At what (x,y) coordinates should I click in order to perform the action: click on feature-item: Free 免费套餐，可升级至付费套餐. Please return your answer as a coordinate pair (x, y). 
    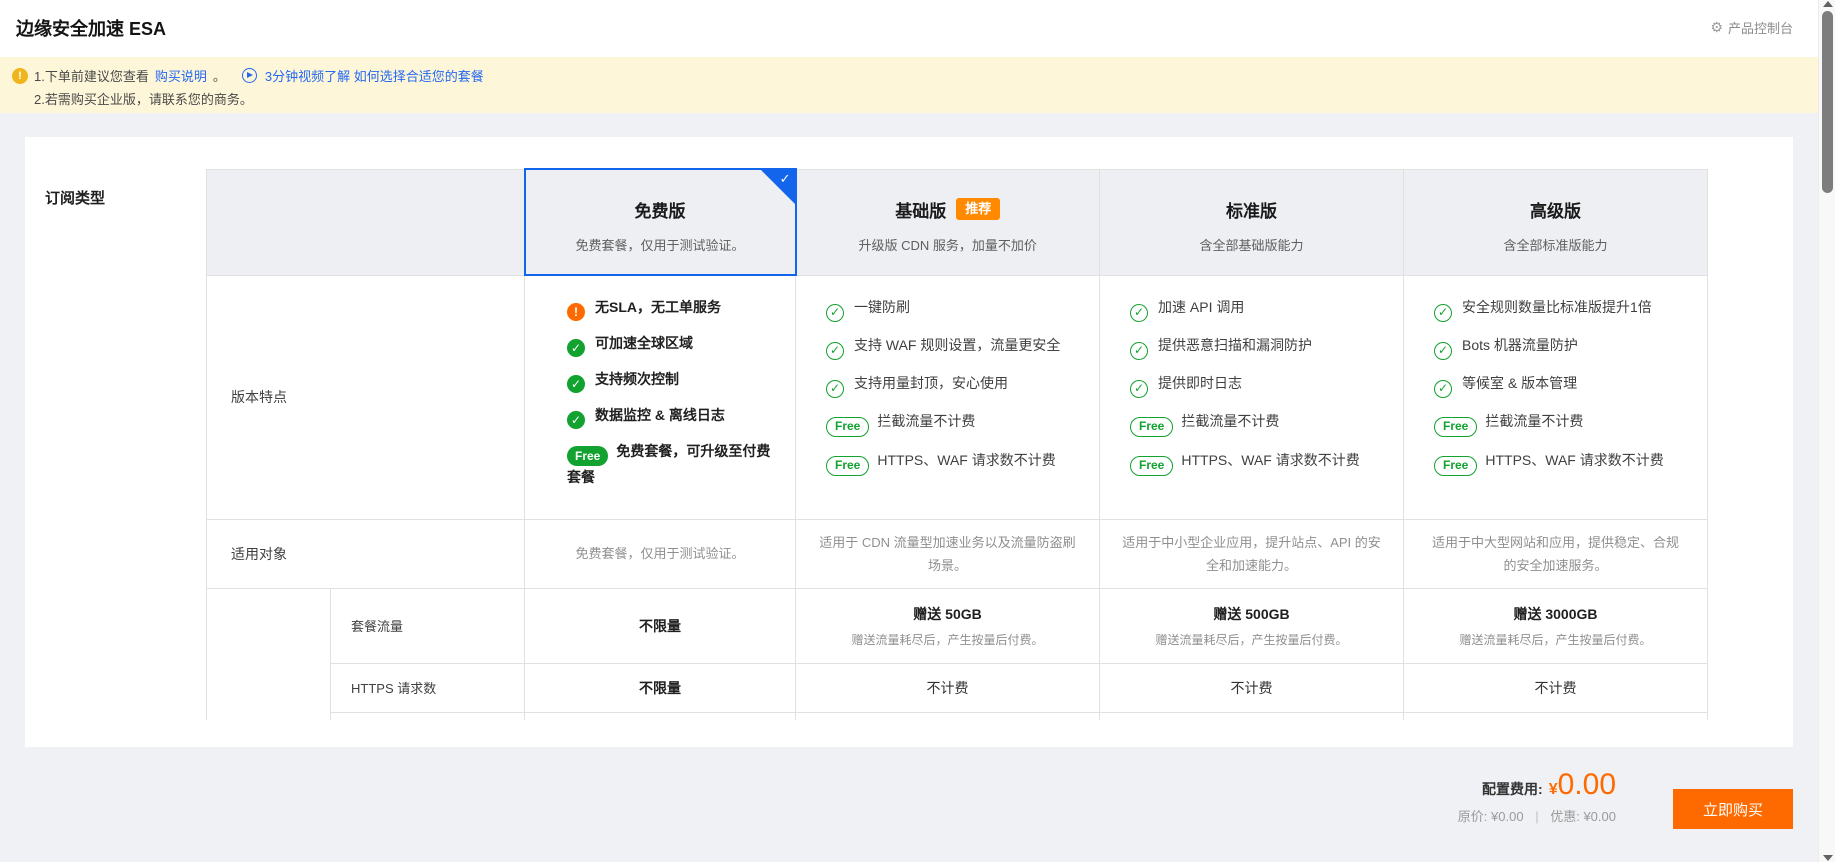
    Looking at the image, I should click on (669, 464).